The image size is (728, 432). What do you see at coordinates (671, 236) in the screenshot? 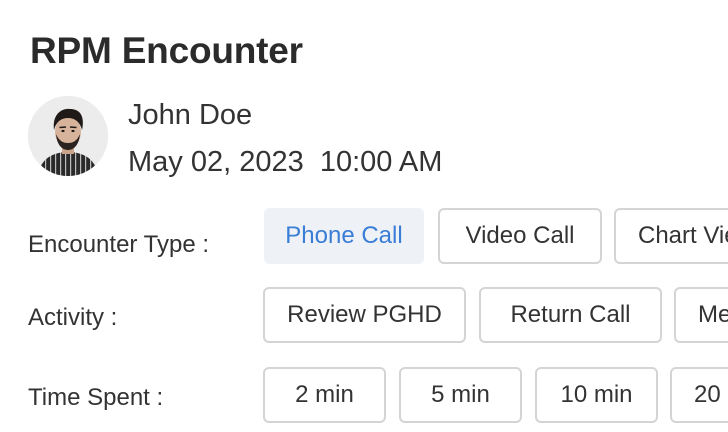
I see `encounter-type-option-chart-view: Chart Vie` at bounding box center [671, 236].